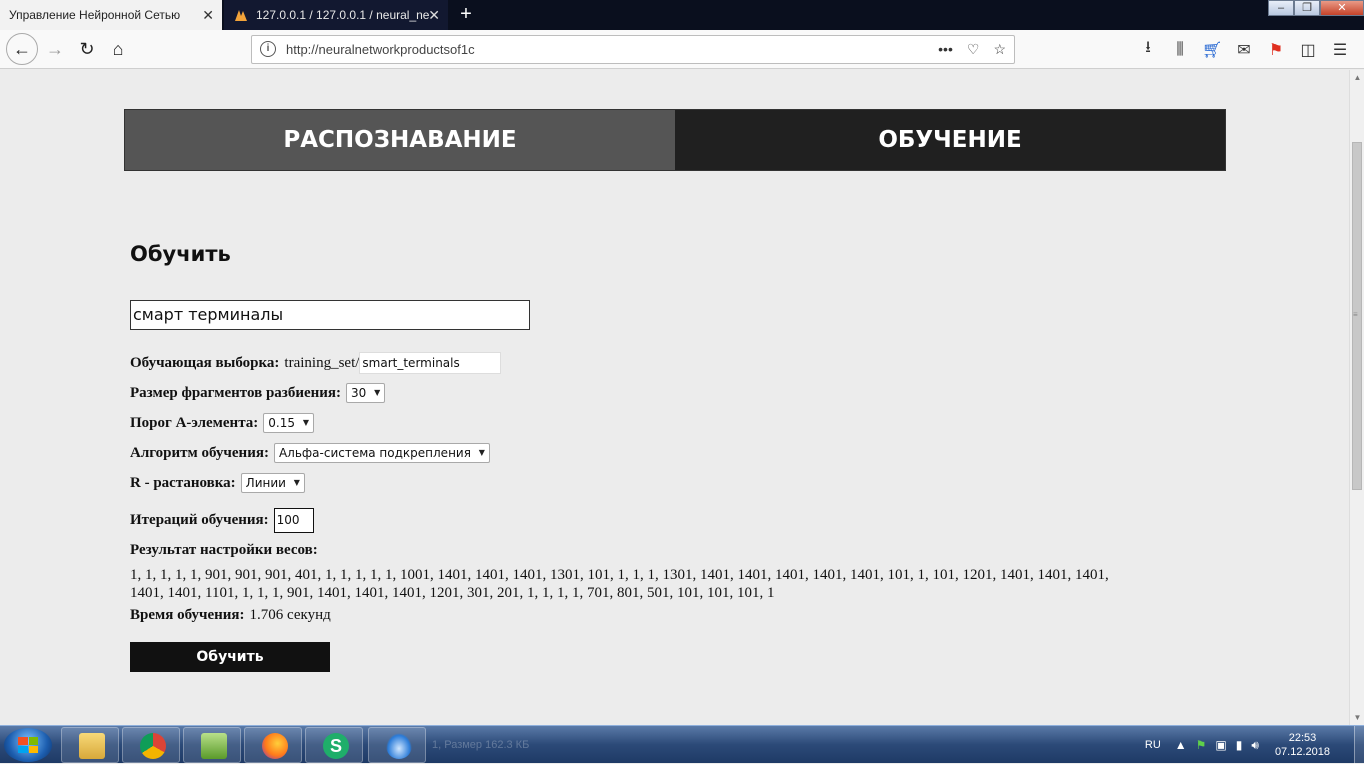  I want to click on explorer-app, so click(90, 745).